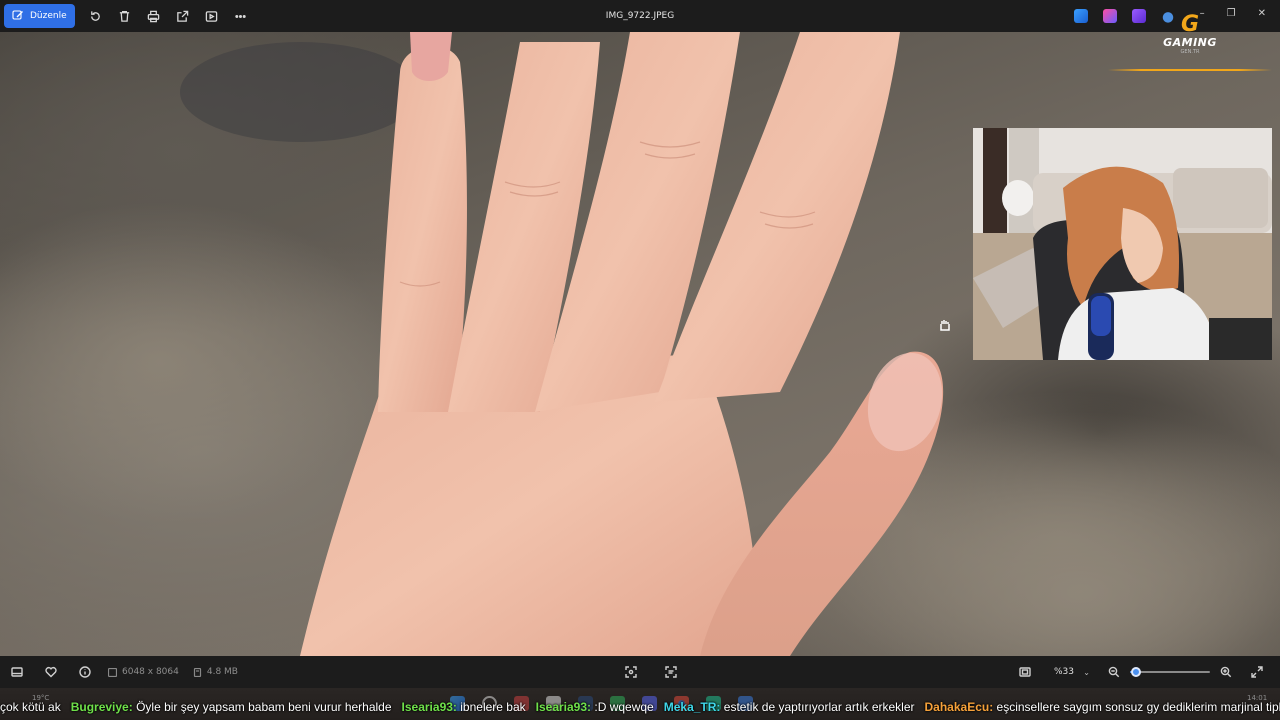  Describe the element at coordinates (1190, 42) in the screenshot. I see `logo-text: GAMING` at that location.